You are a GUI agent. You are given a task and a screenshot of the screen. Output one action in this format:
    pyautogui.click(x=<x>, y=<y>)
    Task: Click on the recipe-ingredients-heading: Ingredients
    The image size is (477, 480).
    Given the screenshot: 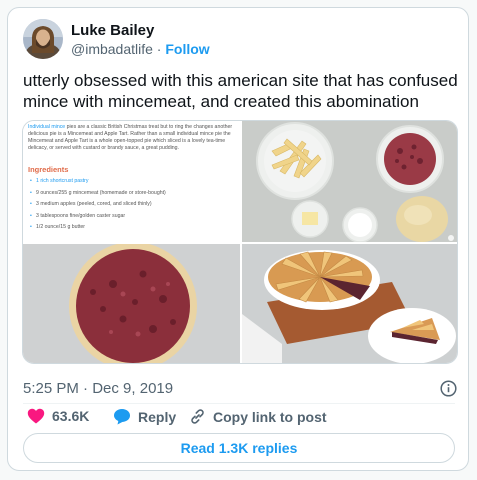 What is the action you would take?
    pyautogui.click(x=48, y=169)
    